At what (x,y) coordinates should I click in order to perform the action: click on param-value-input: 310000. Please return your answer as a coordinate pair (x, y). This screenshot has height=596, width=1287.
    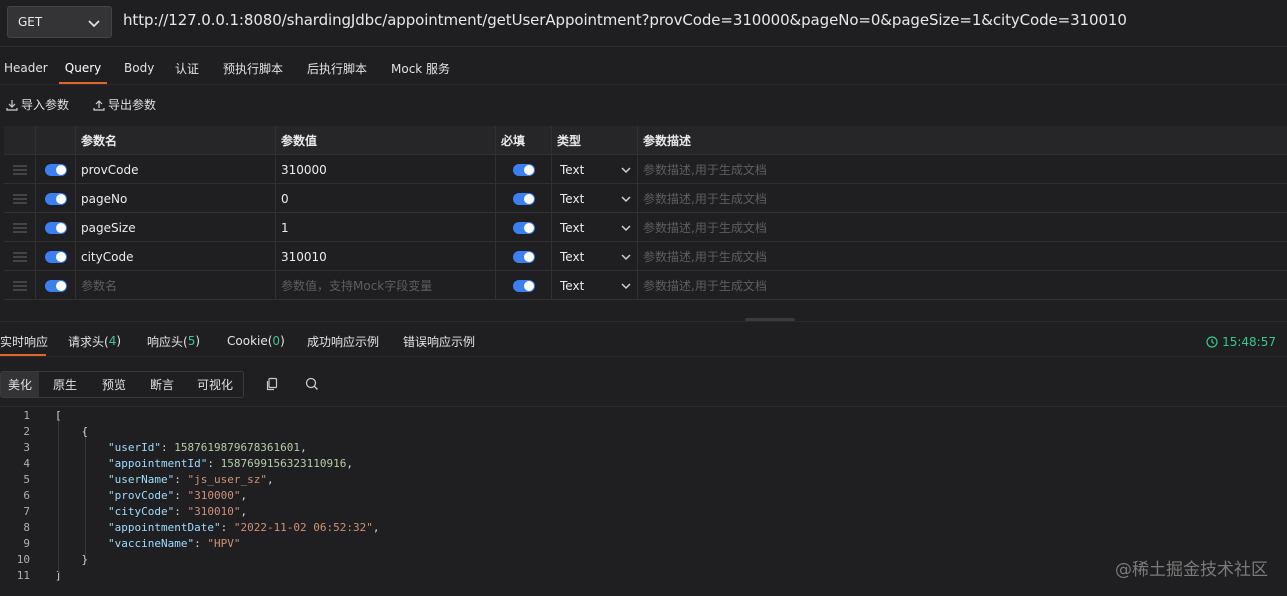
    Looking at the image, I should click on (385, 169).